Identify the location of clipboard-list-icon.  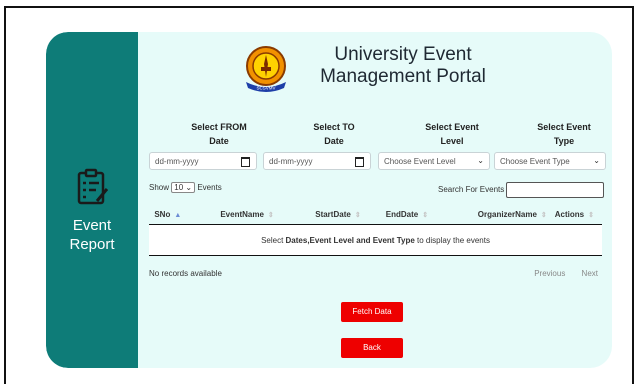
(92, 186).